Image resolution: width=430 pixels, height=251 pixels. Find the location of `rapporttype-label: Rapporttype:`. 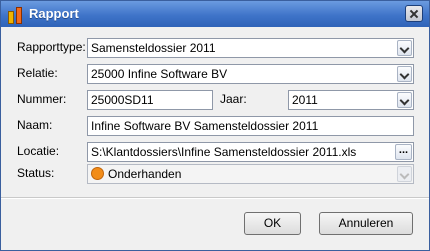

rapporttype-label: Rapporttype: is located at coordinates (51, 47).